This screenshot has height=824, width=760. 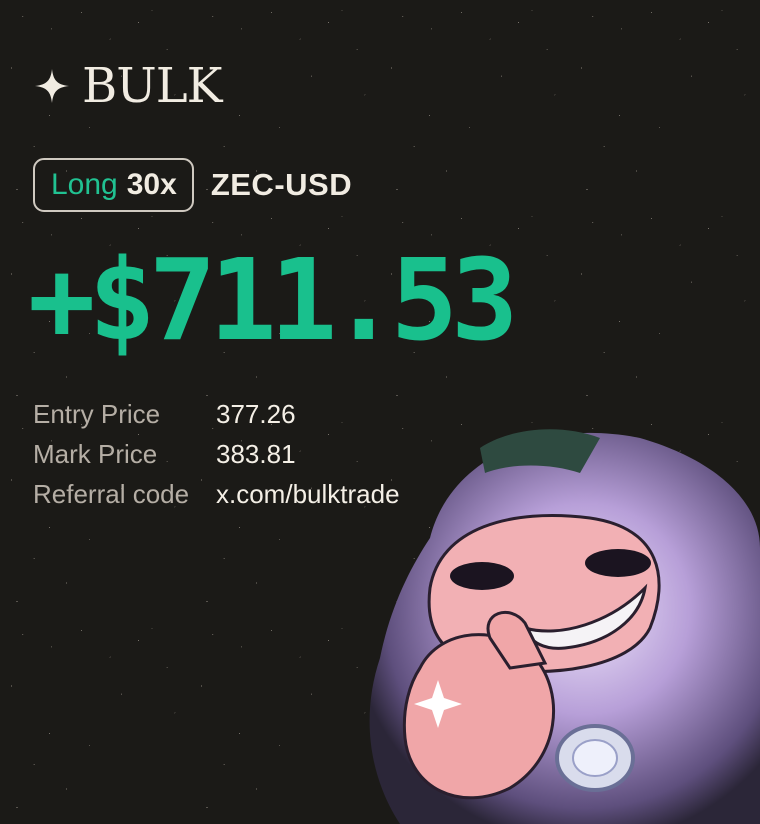 I want to click on brand-logo: BULK, so click(x=128, y=86).